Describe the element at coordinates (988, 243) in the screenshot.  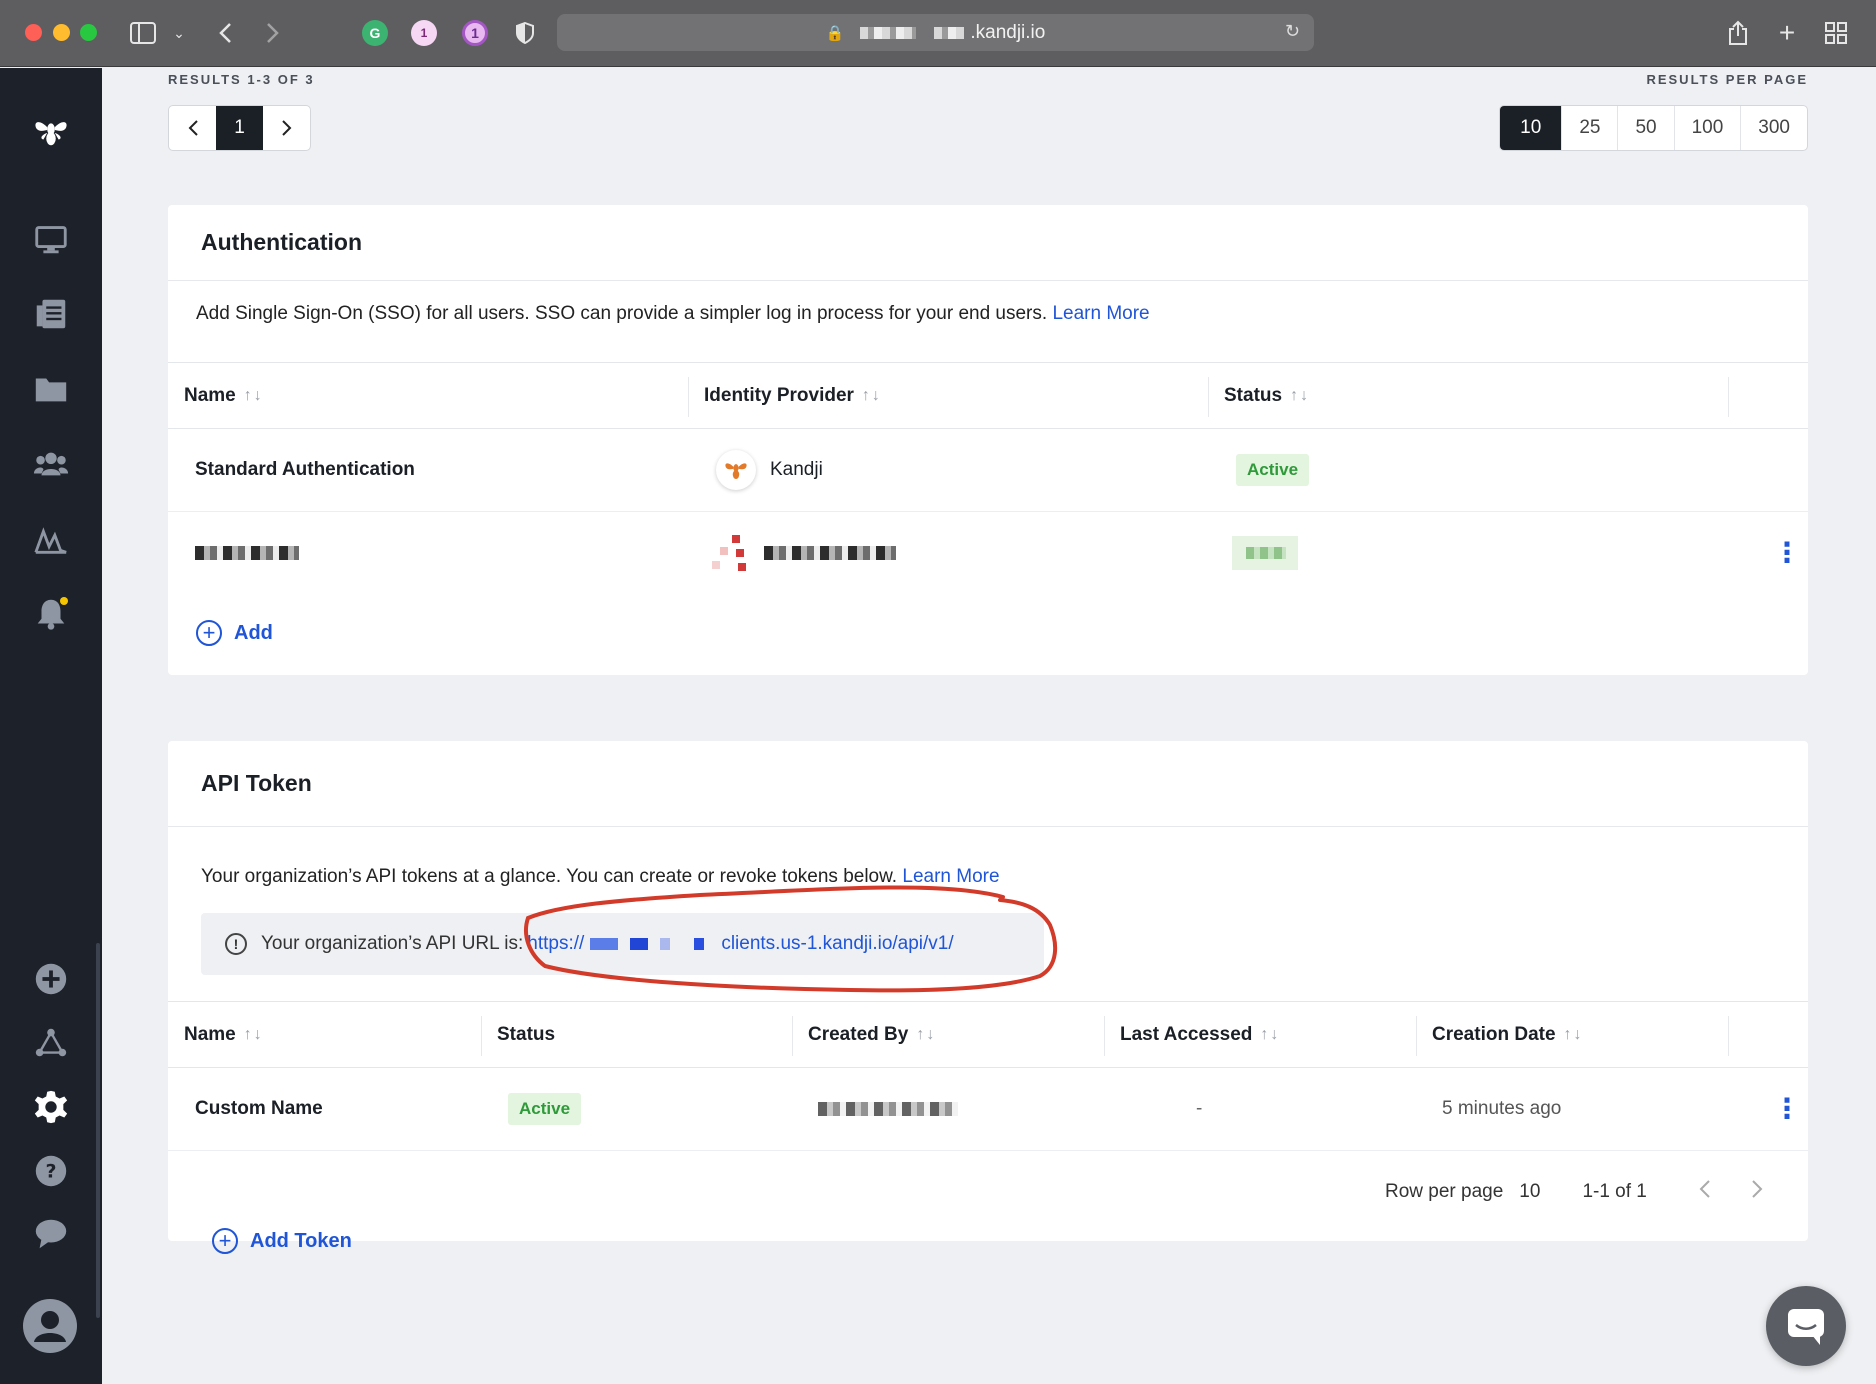
I see `authentication-title: Authentication` at that location.